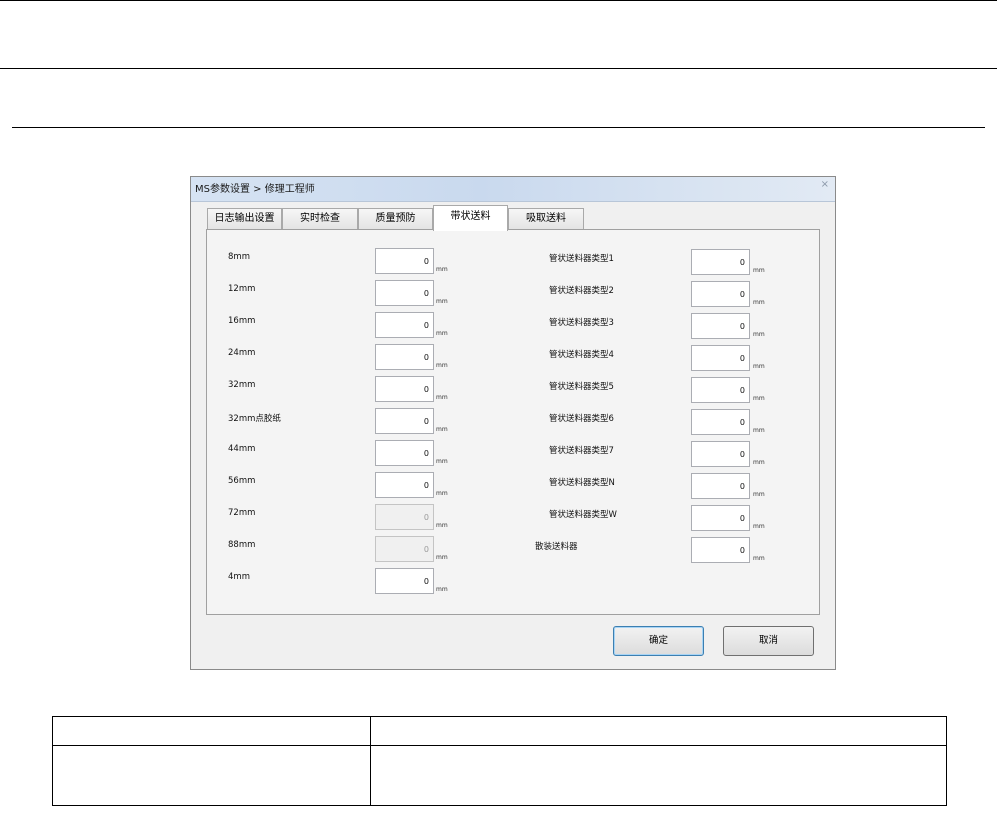 This screenshot has width=997, height=814. What do you see at coordinates (404, 581) in the screenshot?
I see `field-input-4mm: 0` at bounding box center [404, 581].